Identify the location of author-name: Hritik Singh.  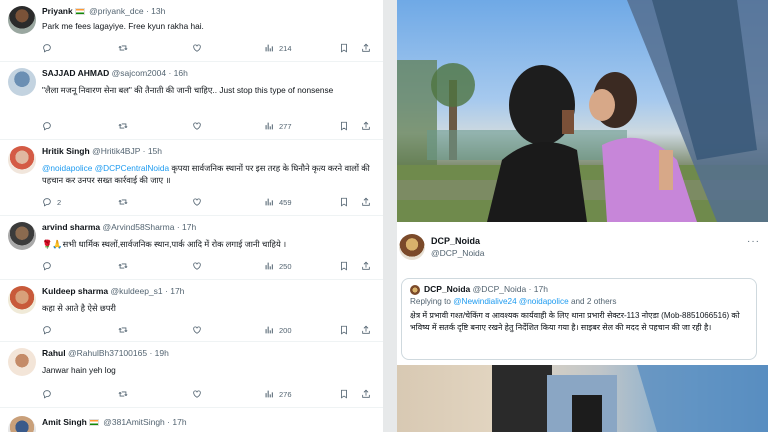
(66, 151).